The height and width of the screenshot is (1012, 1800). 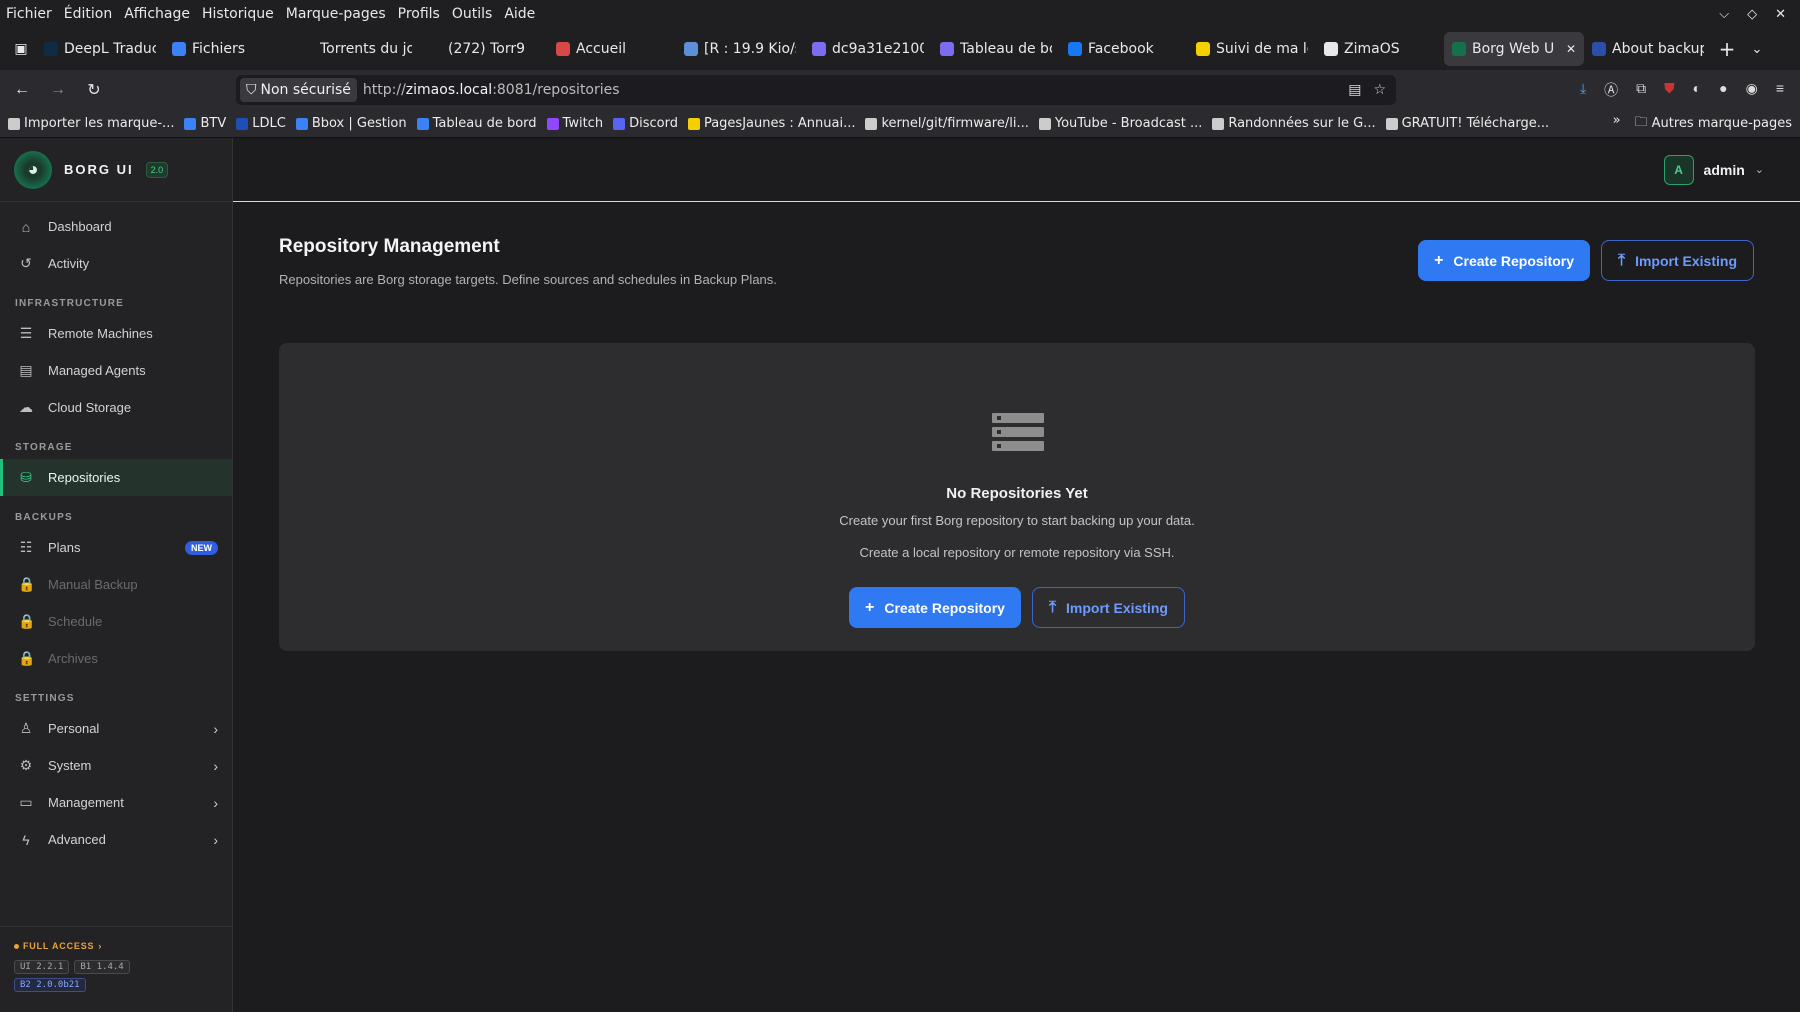 I want to click on menu-item: Affichage, so click(x=157, y=14).